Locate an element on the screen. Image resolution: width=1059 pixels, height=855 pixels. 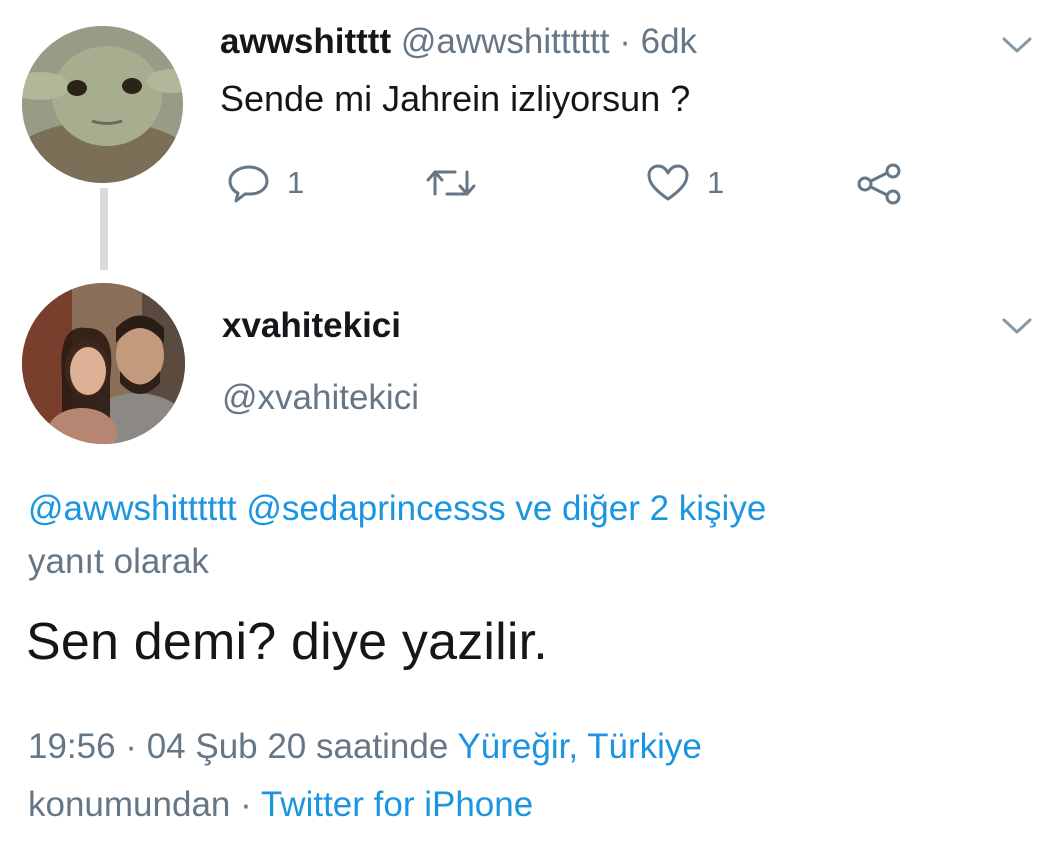
reply-avatar is located at coordinates (103, 363).